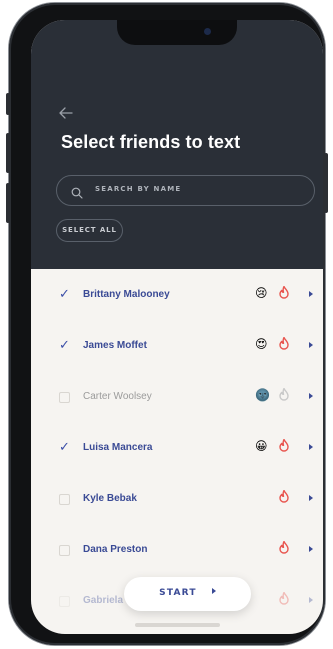  Describe the element at coordinates (177, 298) in the screenshot. I see `list-item: ✓ Brittany Malooney 😢` at that location.